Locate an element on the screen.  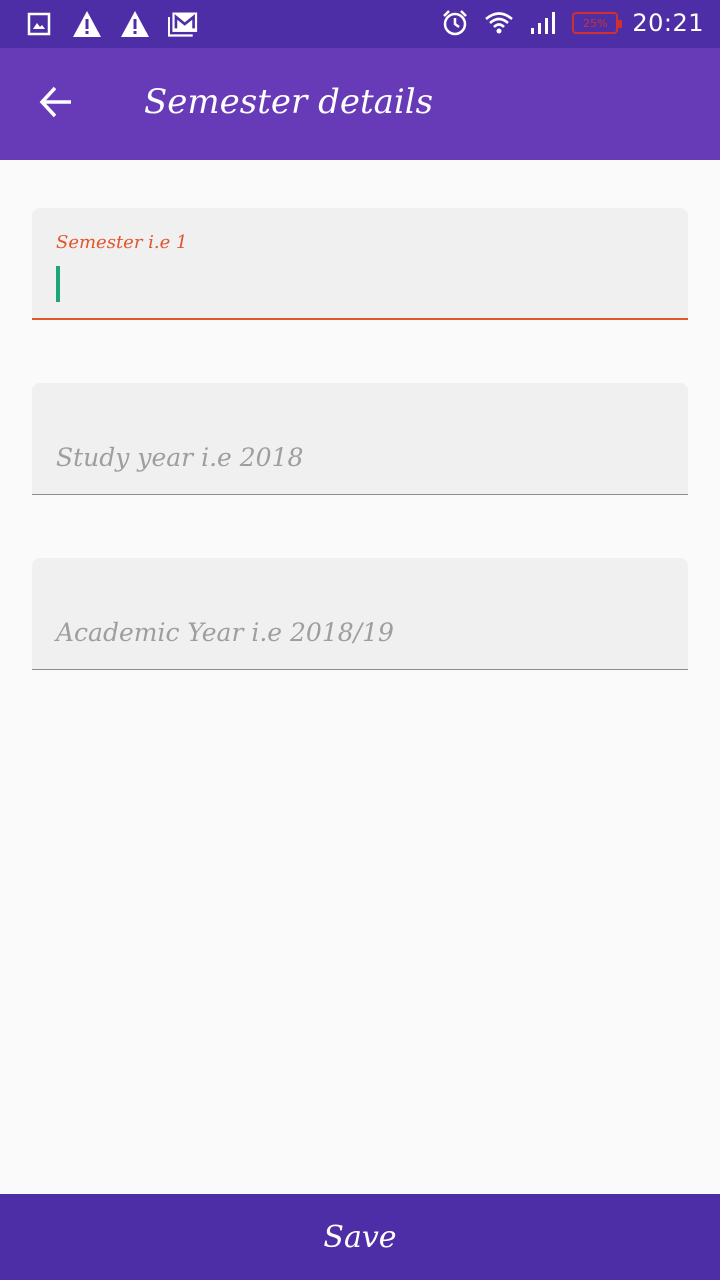
signal-icon is located at coordinates (543, 23).